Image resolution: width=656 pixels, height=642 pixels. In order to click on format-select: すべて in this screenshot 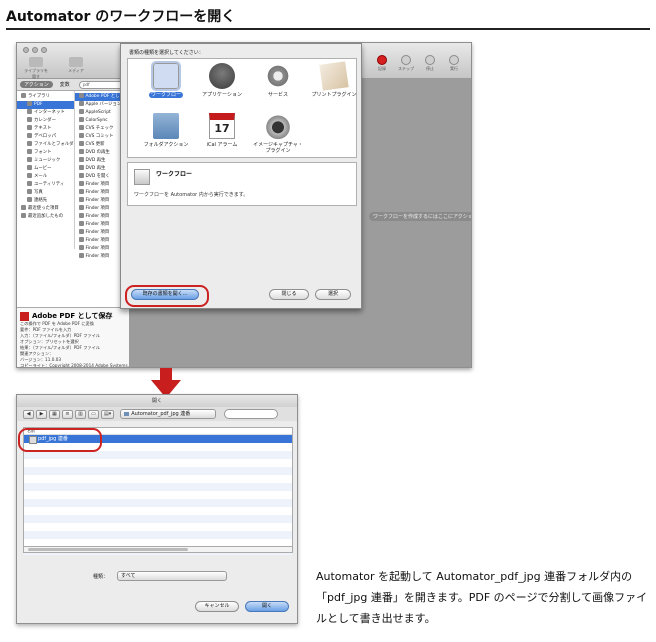, I will do `click(172, 576)`.